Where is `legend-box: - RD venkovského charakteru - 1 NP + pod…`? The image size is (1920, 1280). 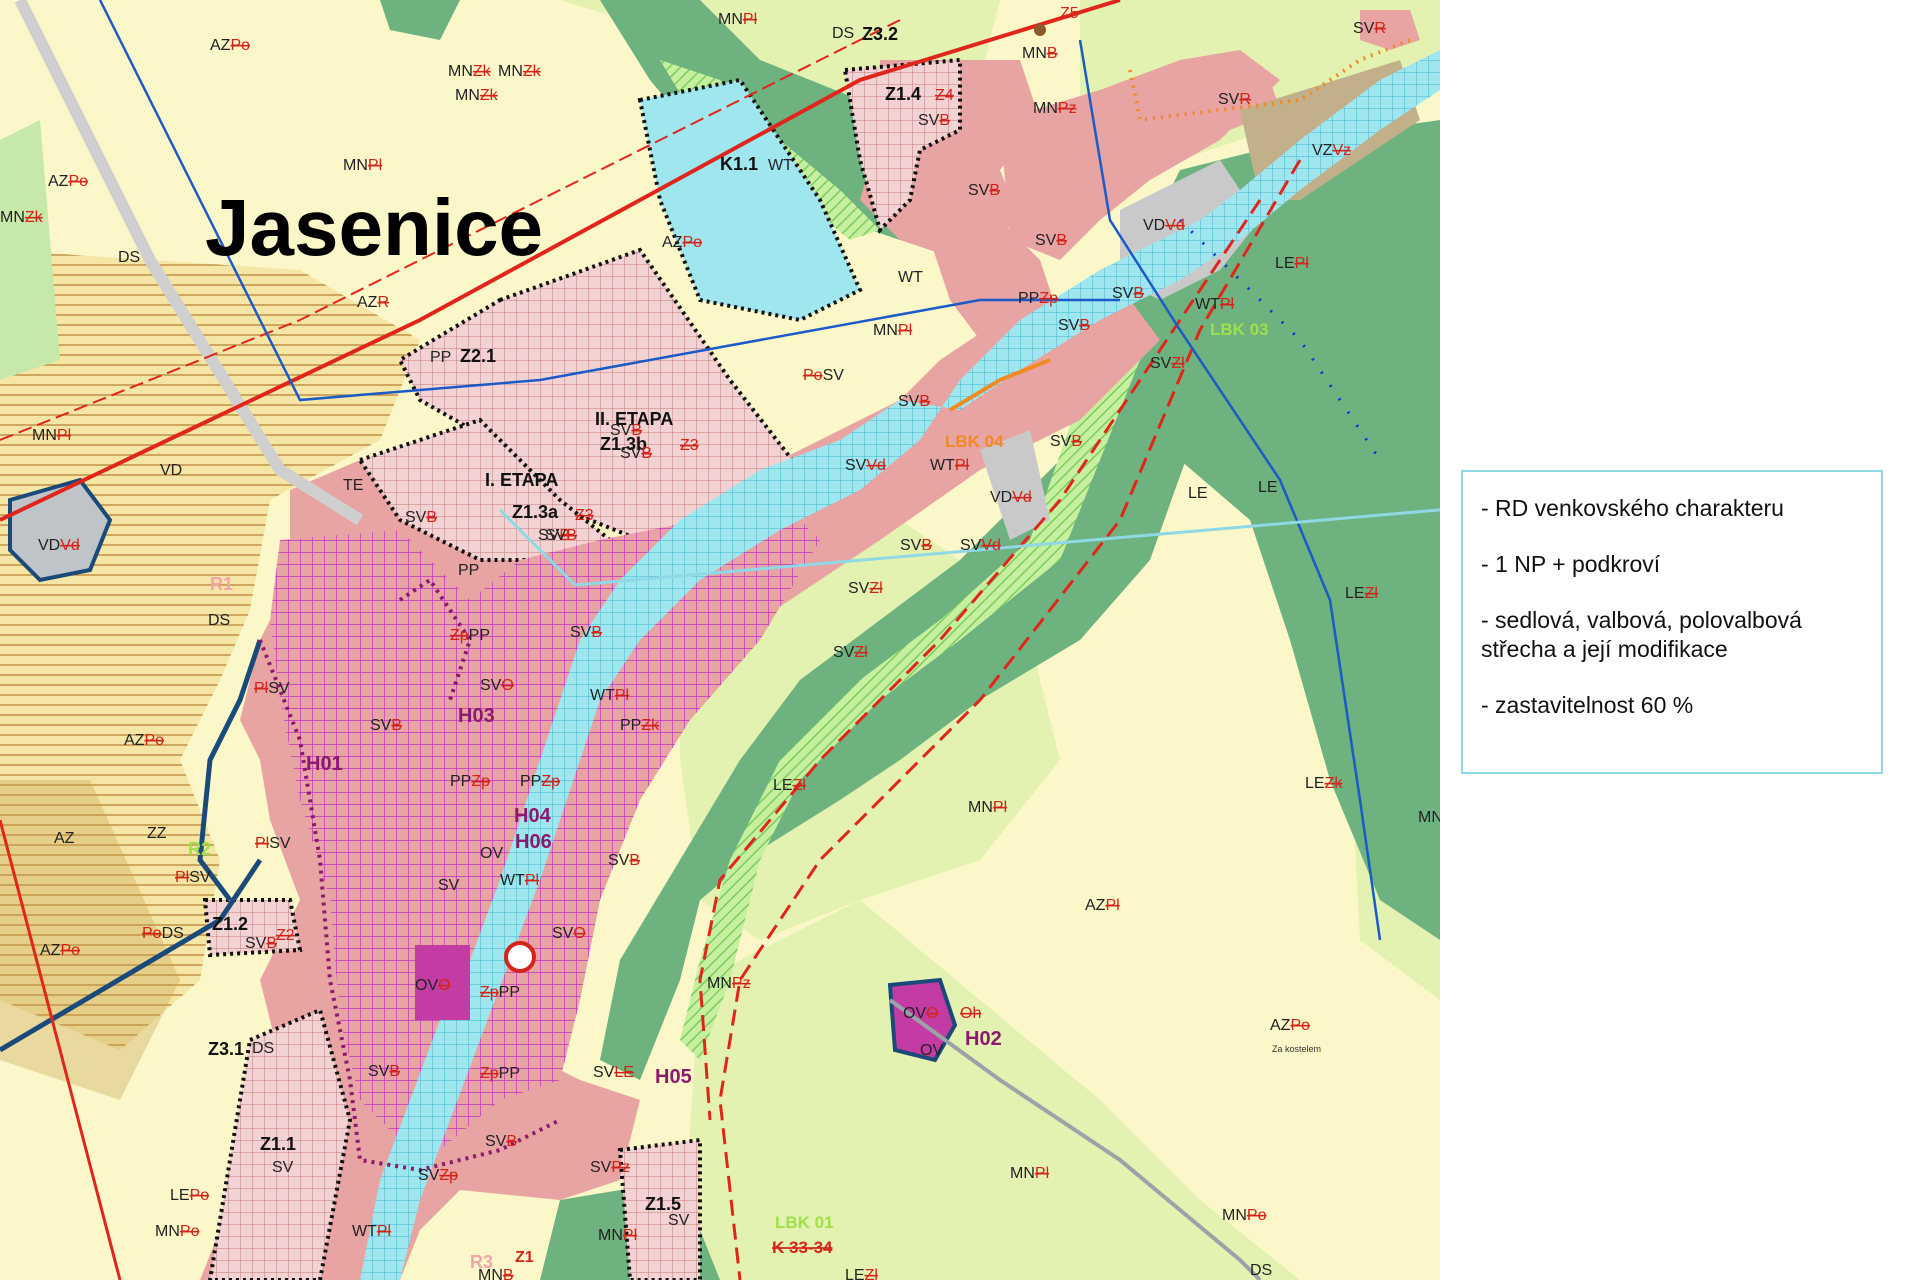 legend-box: - RD venkovského charakteru - 1 NP + pod… is located at coordinates (1672, 622).